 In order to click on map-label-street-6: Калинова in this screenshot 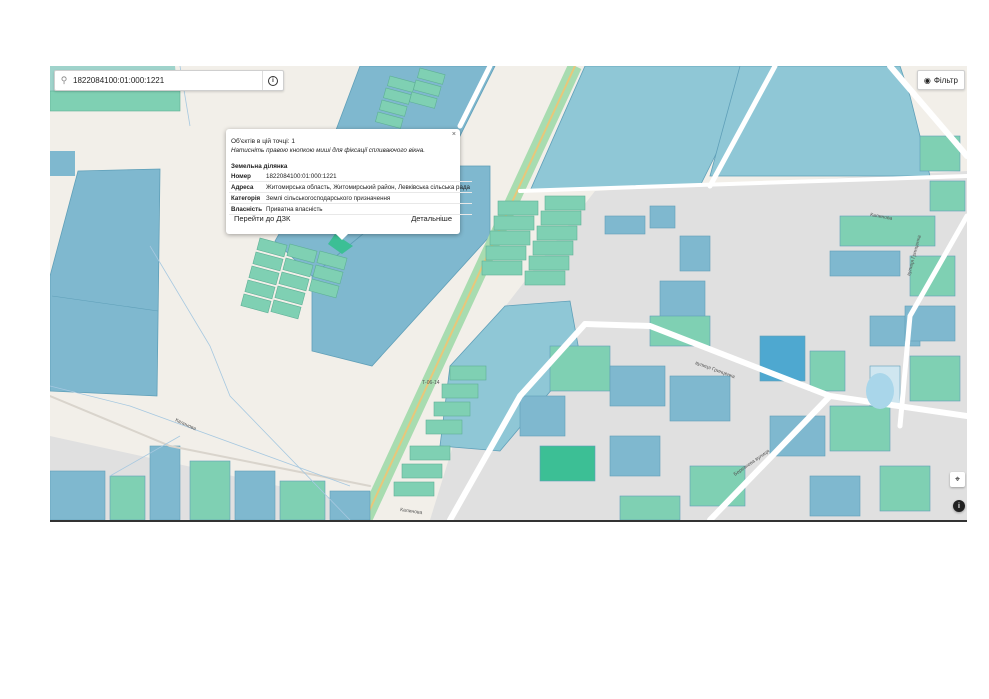, I will do `click(411, 511)`.